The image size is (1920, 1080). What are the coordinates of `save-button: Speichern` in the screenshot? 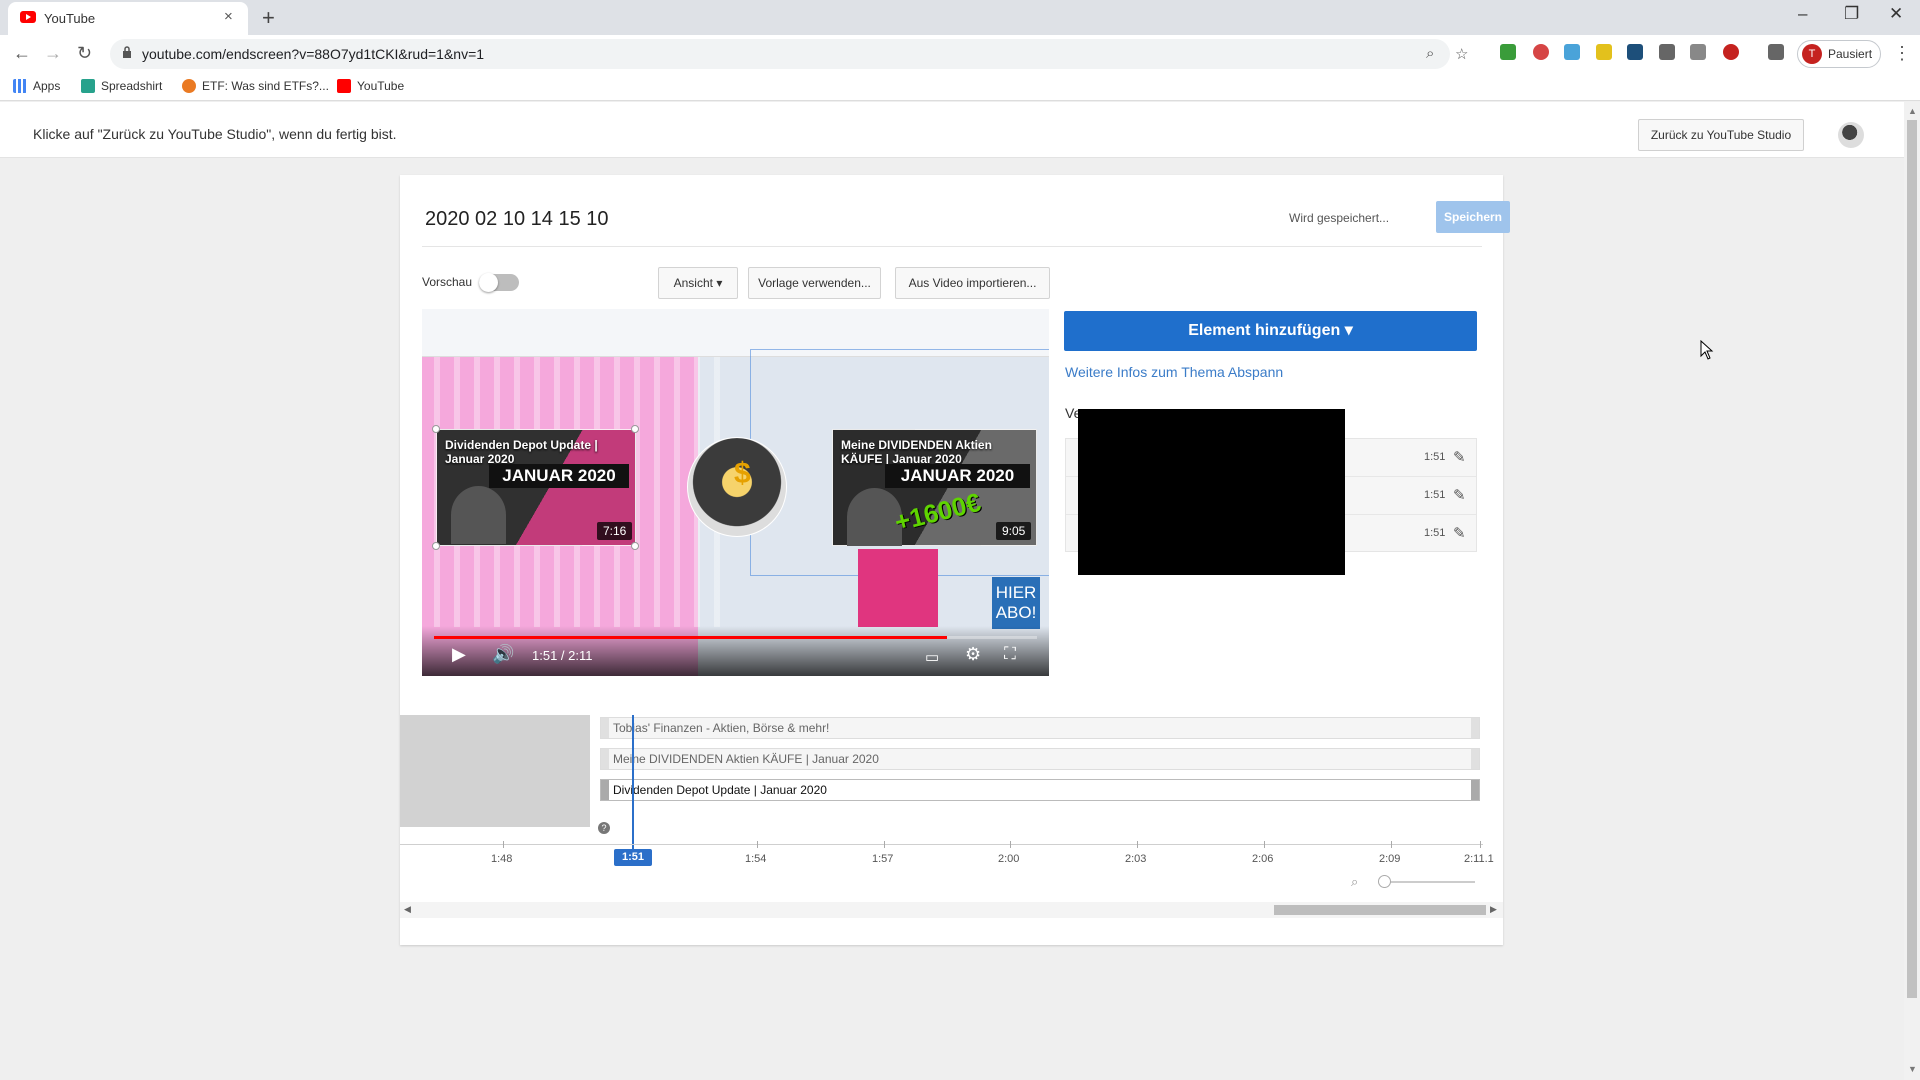 It's located at (1473, 217).